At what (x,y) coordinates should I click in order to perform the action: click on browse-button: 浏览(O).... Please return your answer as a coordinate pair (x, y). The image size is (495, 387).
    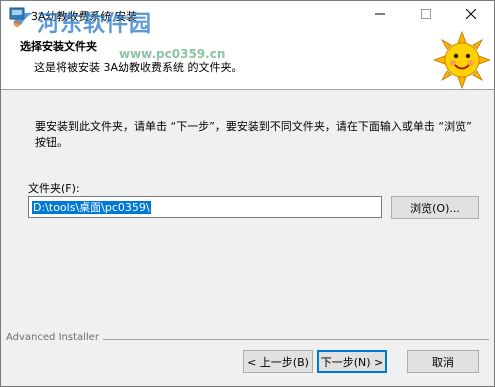
    Looking at the image, I should click on (435, 207).